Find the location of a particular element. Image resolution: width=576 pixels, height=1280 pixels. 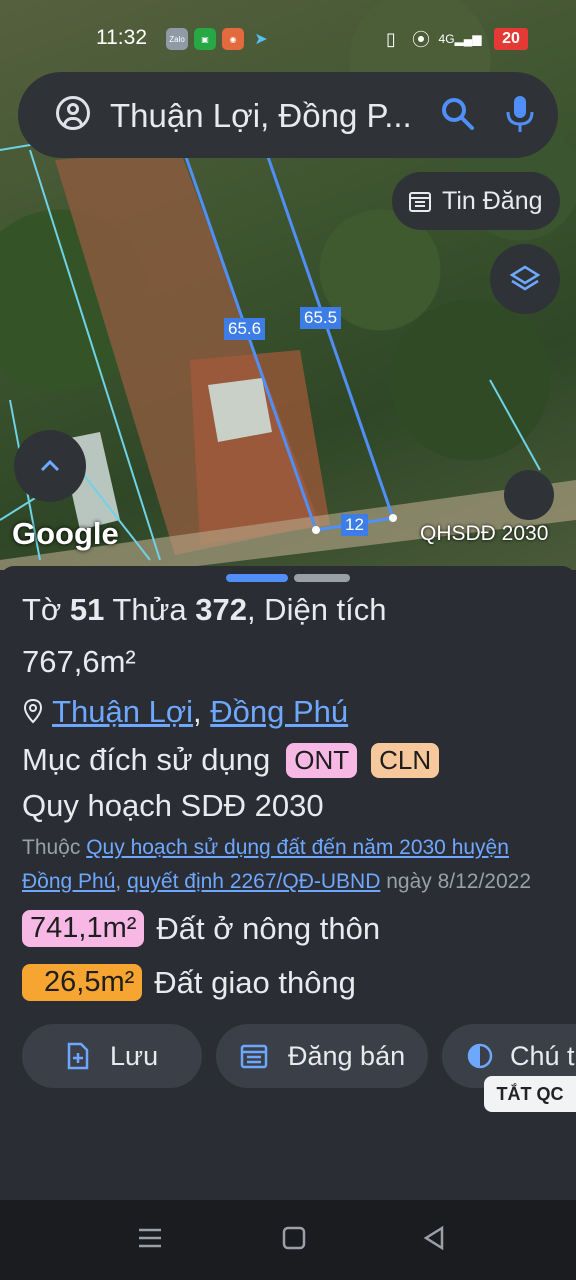

save-button: Lưu is located at coordinates (112, 1056).